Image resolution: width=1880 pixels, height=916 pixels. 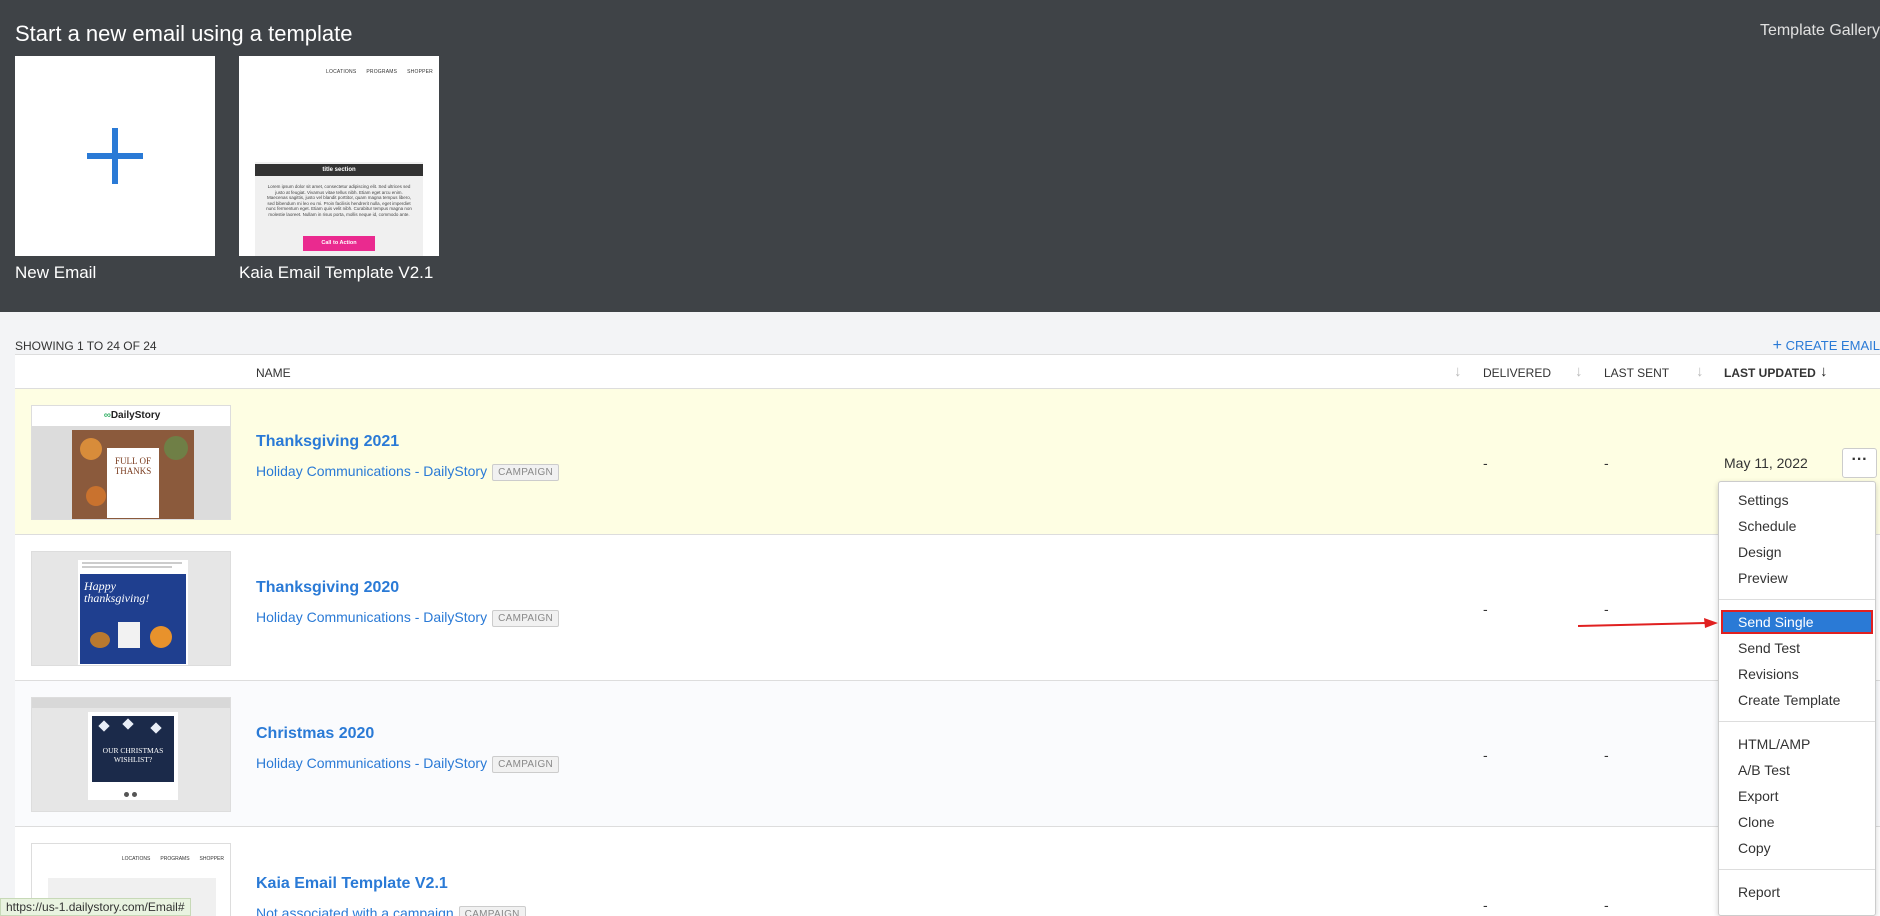 I want to click on column-name: NAME, so click(x=273, y=373).